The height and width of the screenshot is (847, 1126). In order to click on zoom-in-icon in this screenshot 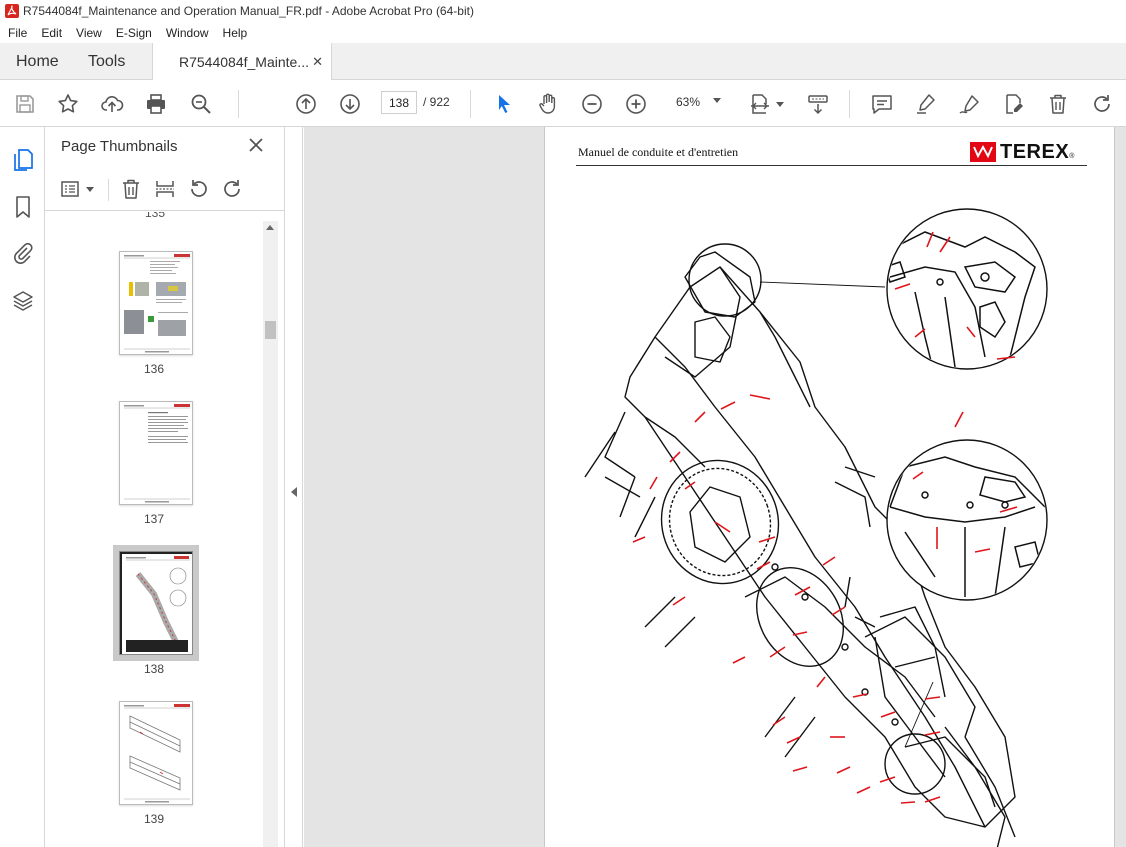, I will do `click(636, 104)`.